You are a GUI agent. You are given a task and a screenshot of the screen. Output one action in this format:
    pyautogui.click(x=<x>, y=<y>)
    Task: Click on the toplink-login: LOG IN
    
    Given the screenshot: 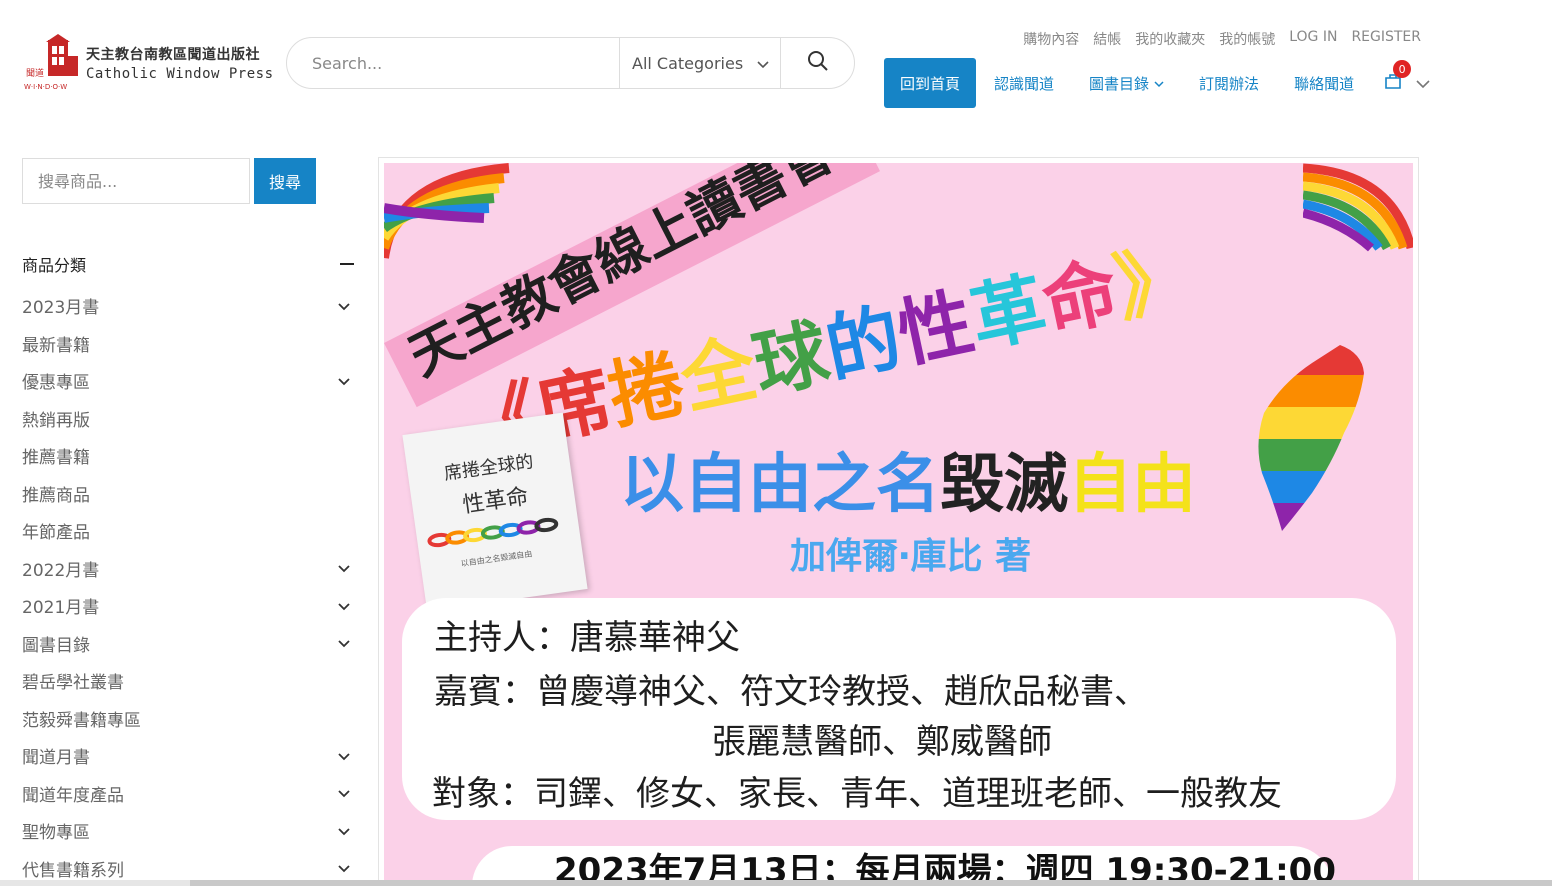 What is the action you would take?
    pyautogui.click(x=1313, y=39)
    